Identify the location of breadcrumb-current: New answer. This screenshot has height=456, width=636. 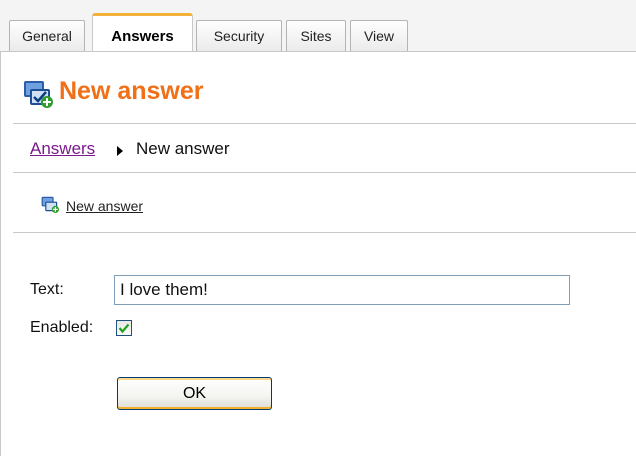
(183, 148).